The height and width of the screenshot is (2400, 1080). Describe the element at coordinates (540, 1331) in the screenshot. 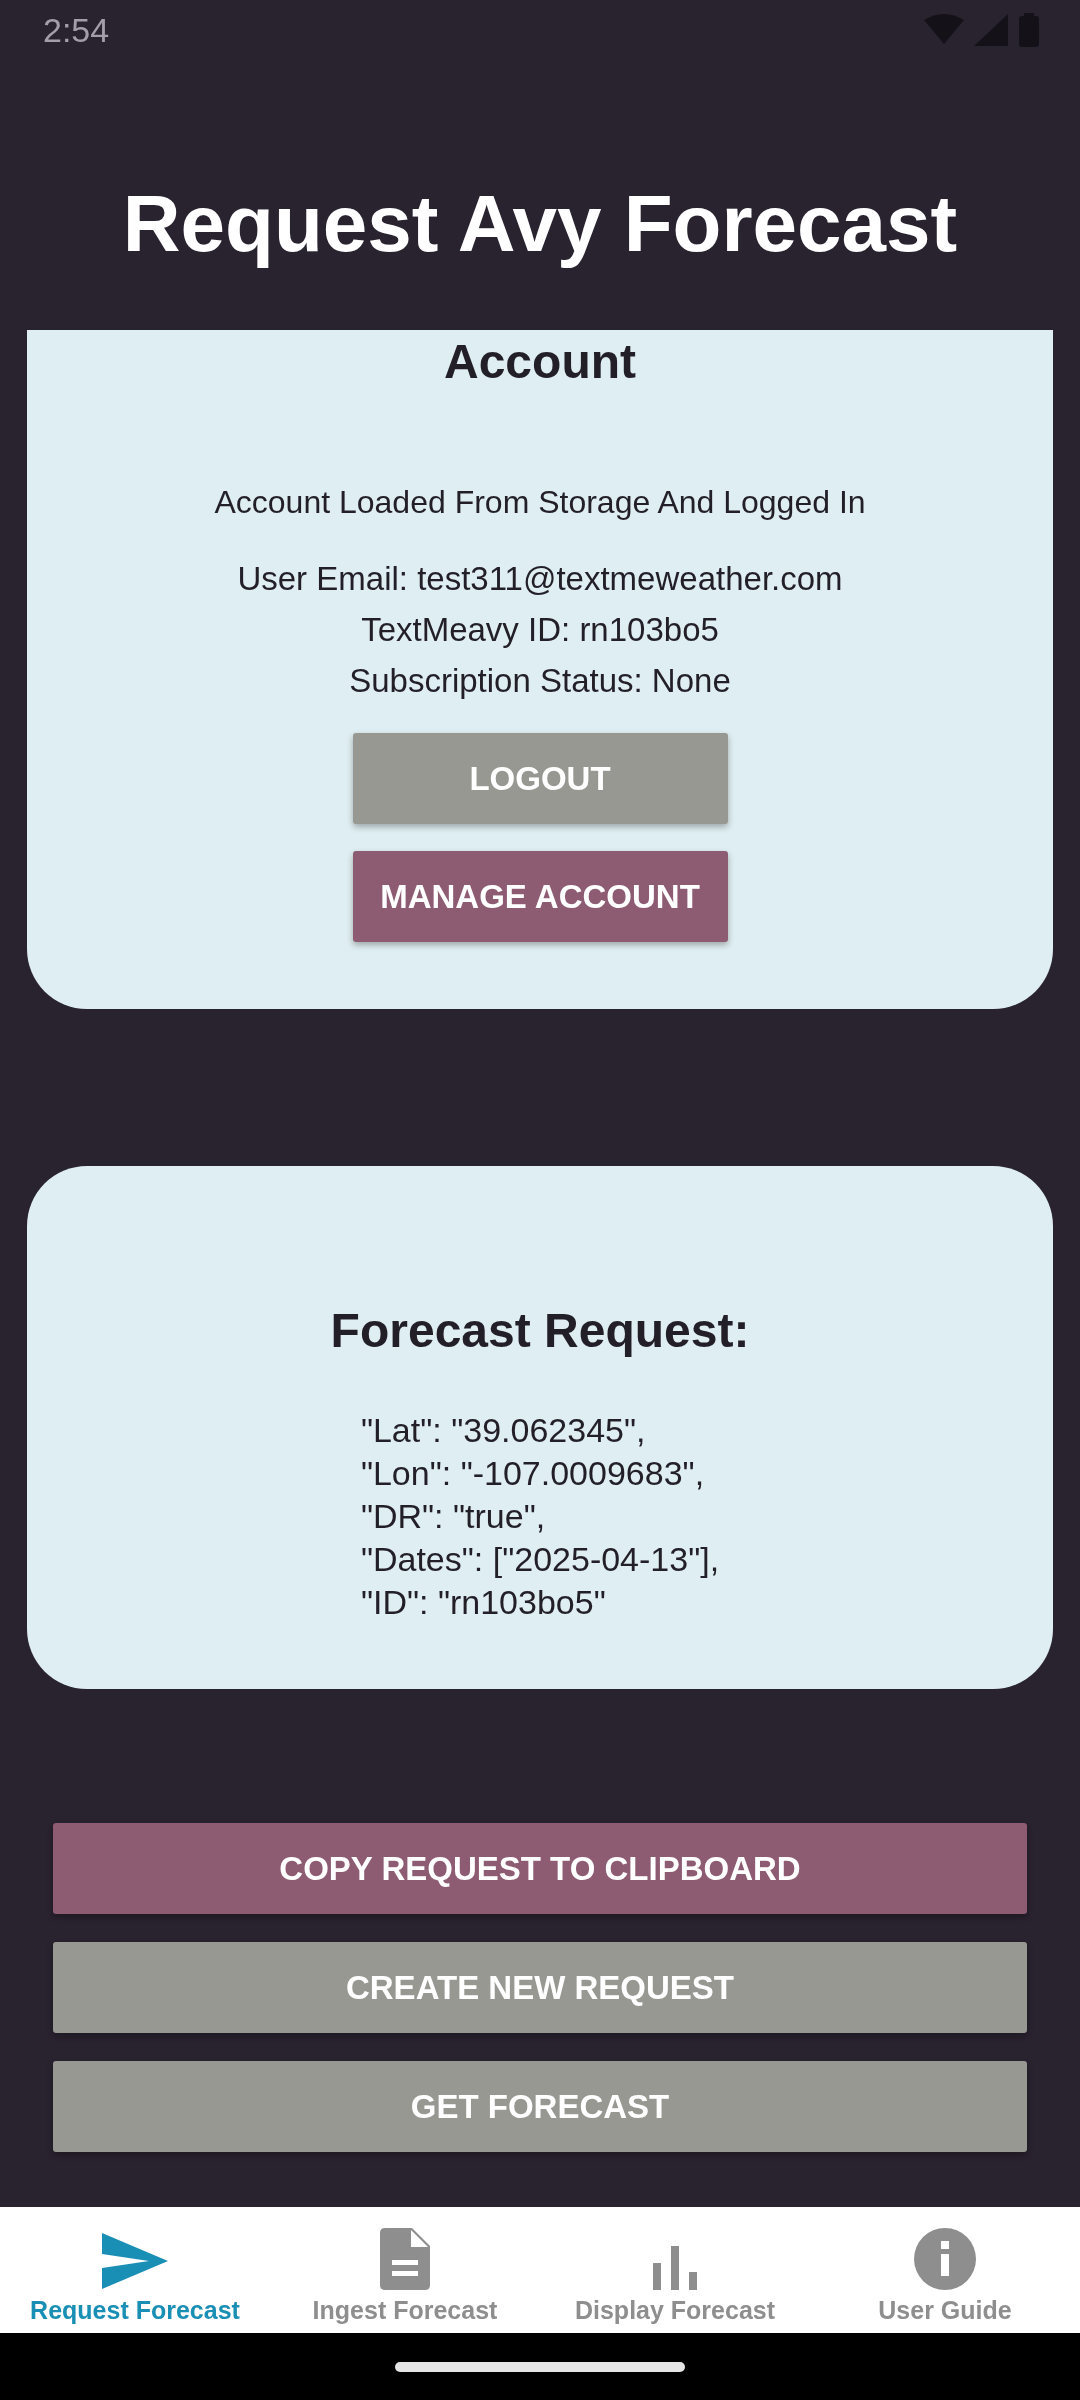

I see `forecast-heading: Forecast Request:` at that location.